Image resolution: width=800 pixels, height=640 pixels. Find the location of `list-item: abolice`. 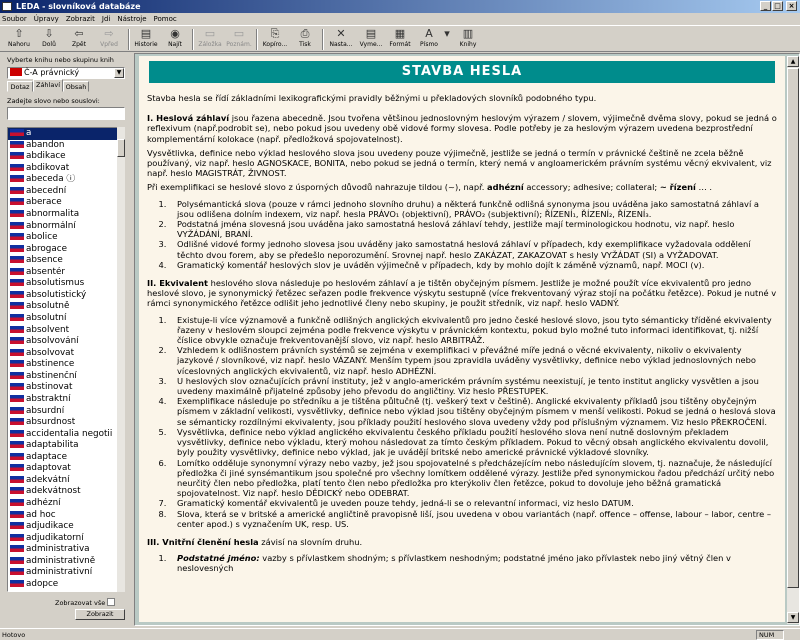

list-item: abolice is located at coordinates (66, 238).